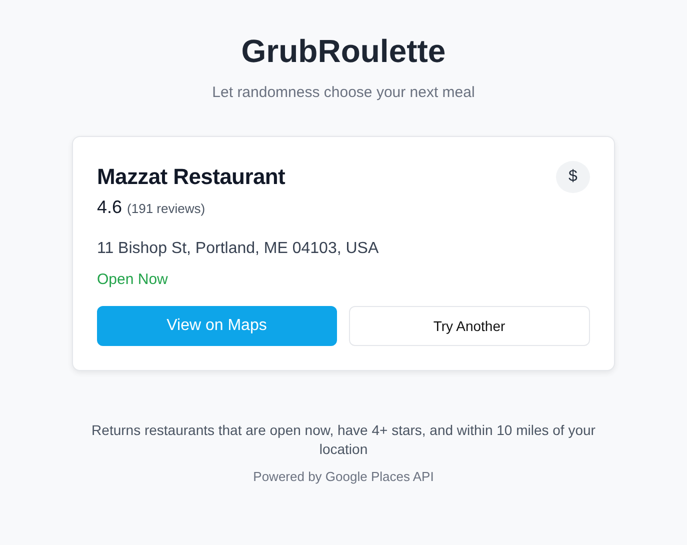 The height and width of the screenshot is (545, 687). What do you see at coordinates (573, 177) in the screenshot?
I see `price-badge: $` at bounding box center [573, 177].